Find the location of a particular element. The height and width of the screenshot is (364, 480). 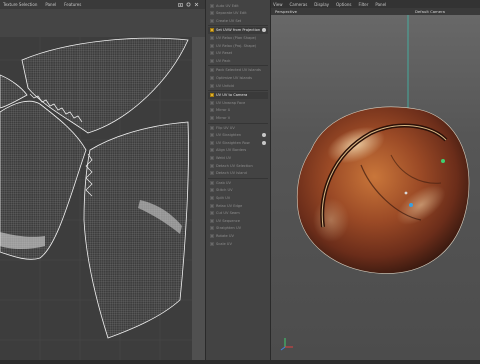

menu-item: Weld UV is located at coordinates (238, 157).